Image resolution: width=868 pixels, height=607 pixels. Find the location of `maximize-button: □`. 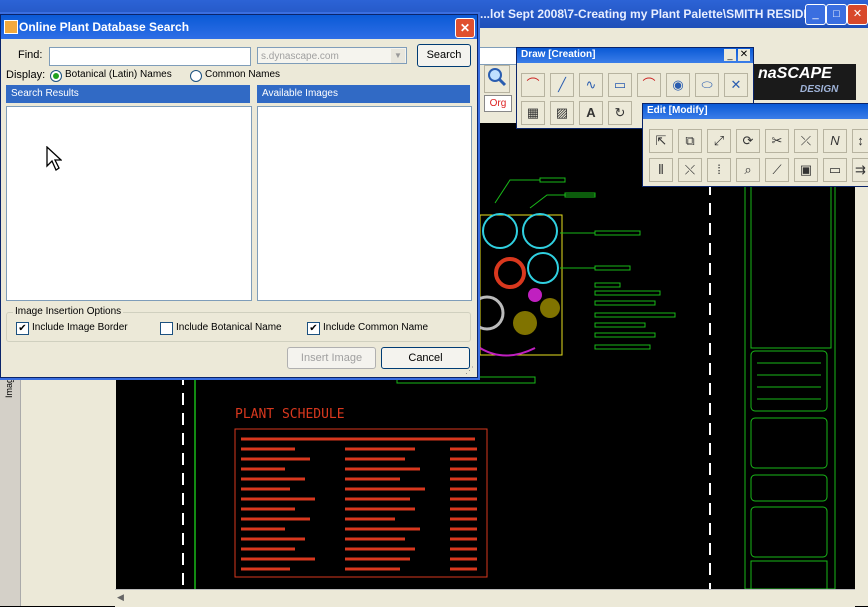

maximize-button: □ is located at coordinates (836, 14).